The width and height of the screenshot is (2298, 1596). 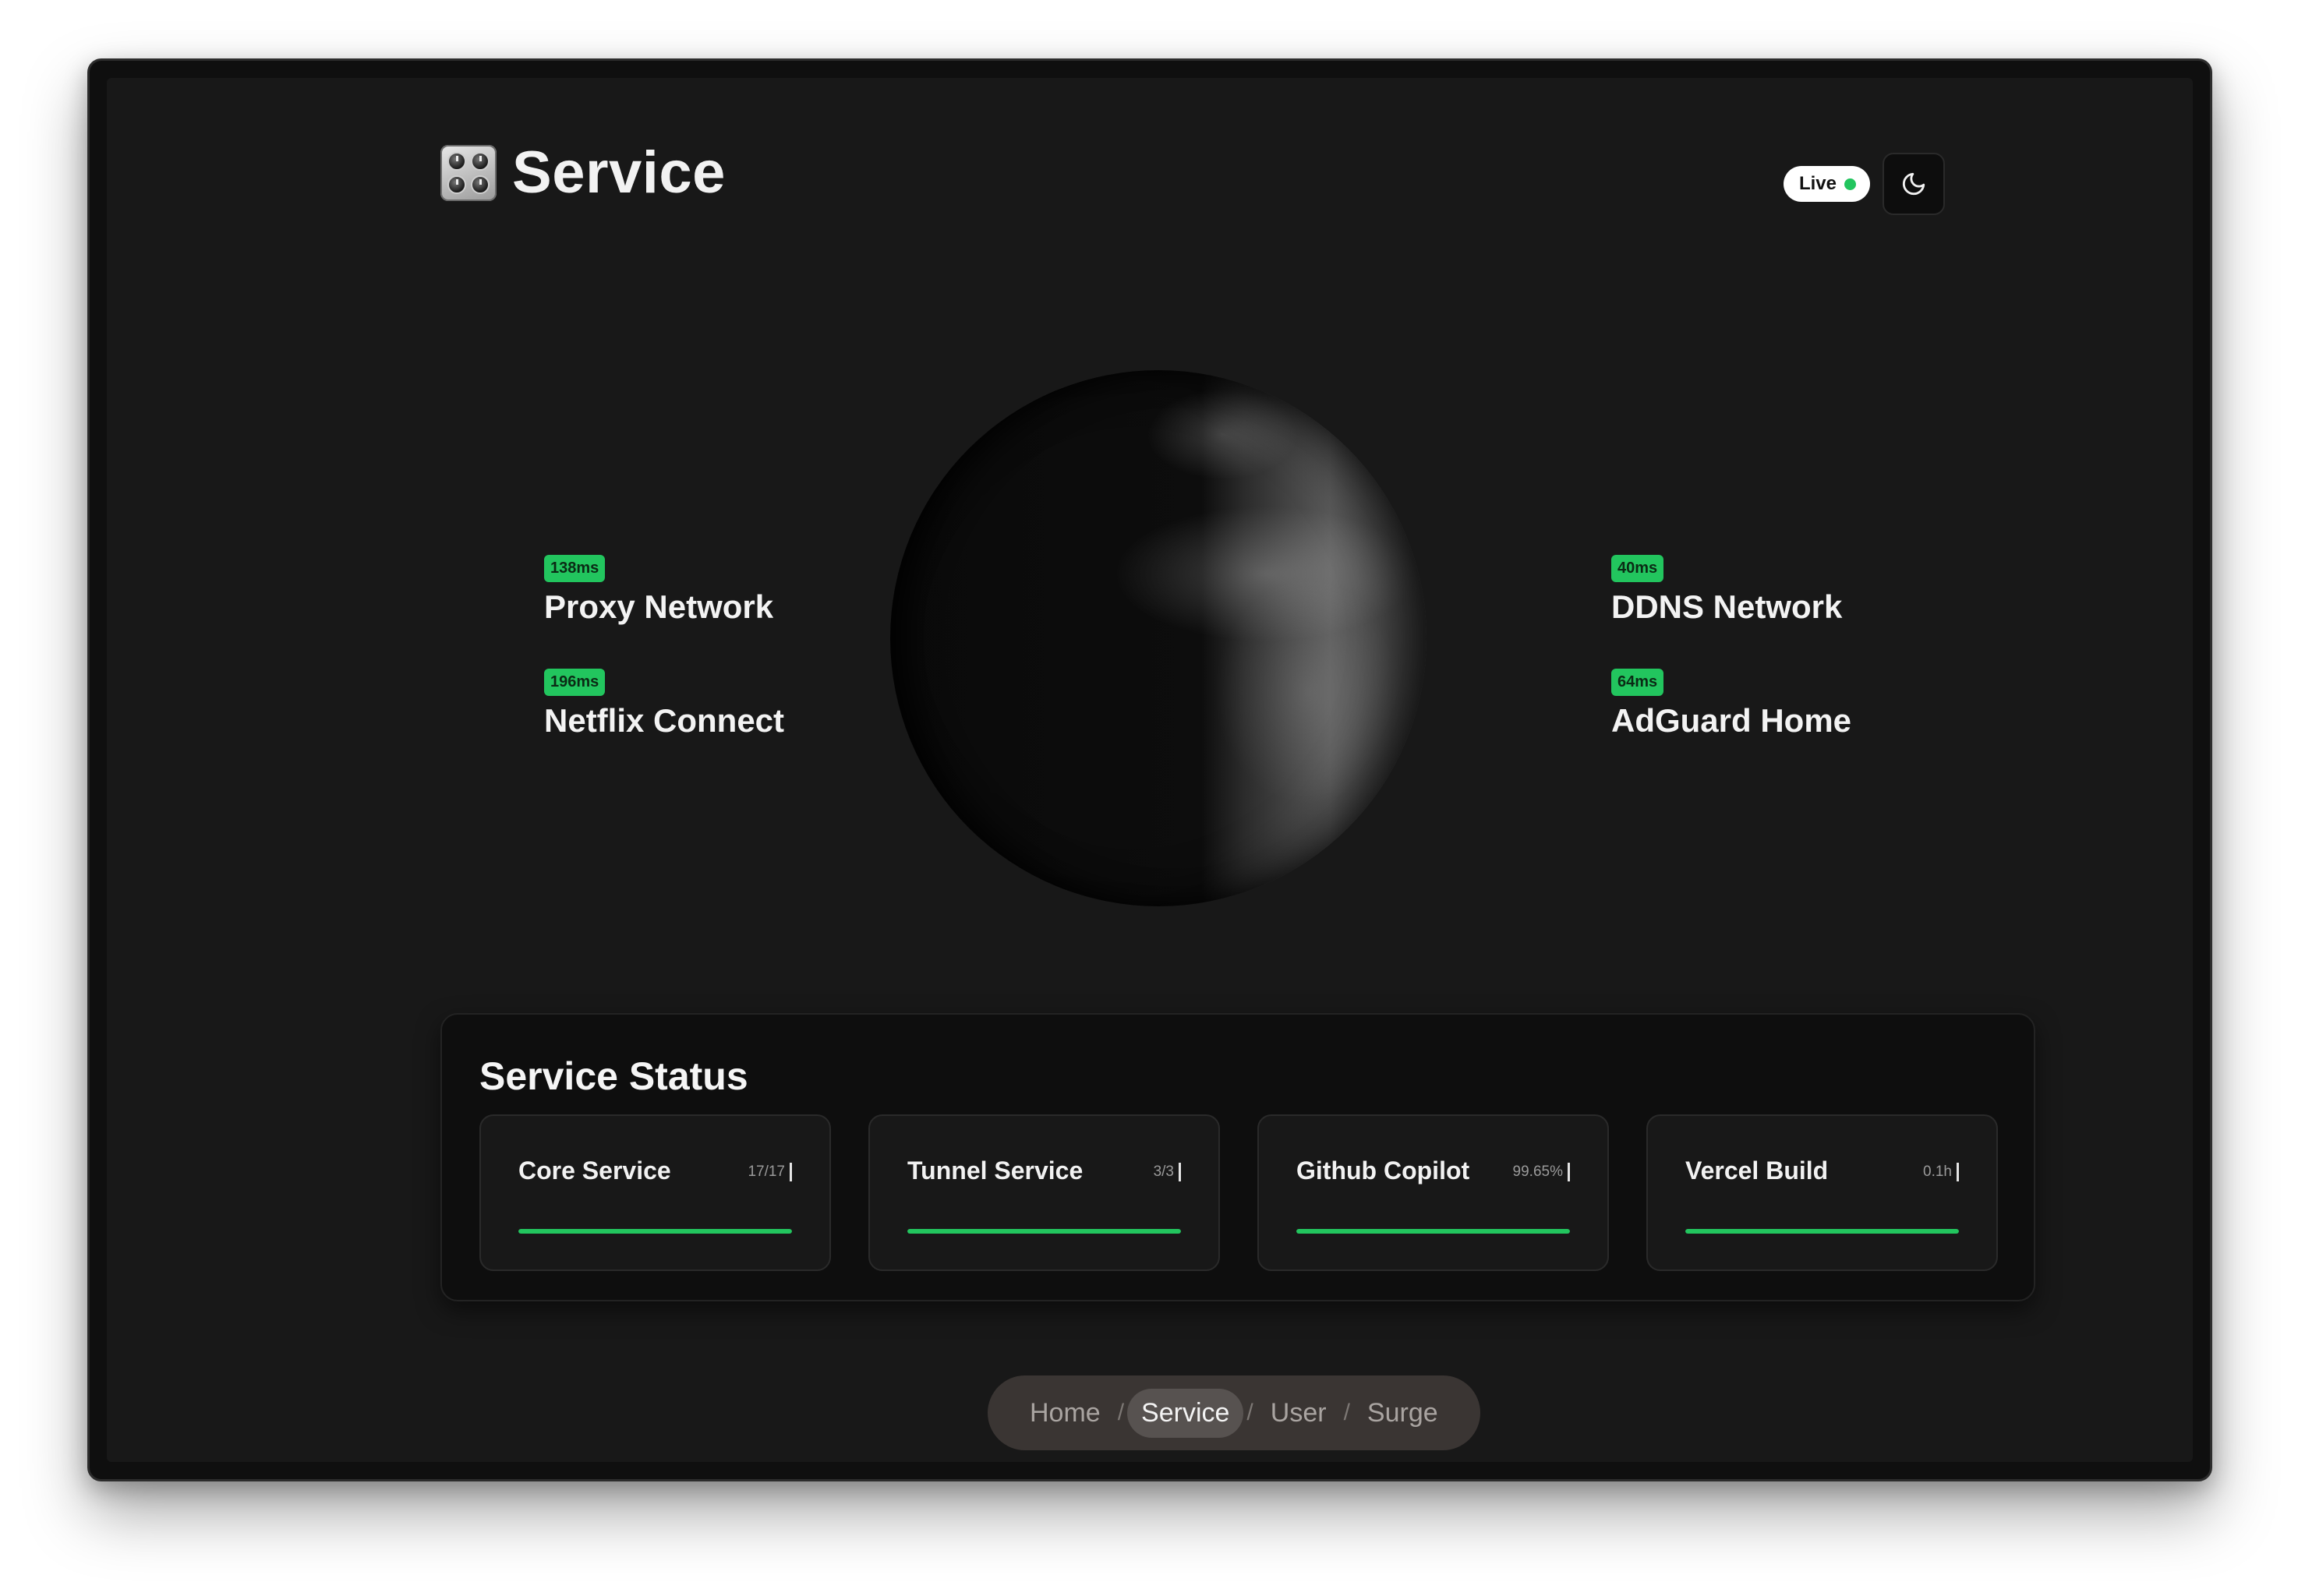 What do you see at coordinates (575, 682) in the screenshot?
I see `latency-badge: 196ms` at bounding box center [575, 682].